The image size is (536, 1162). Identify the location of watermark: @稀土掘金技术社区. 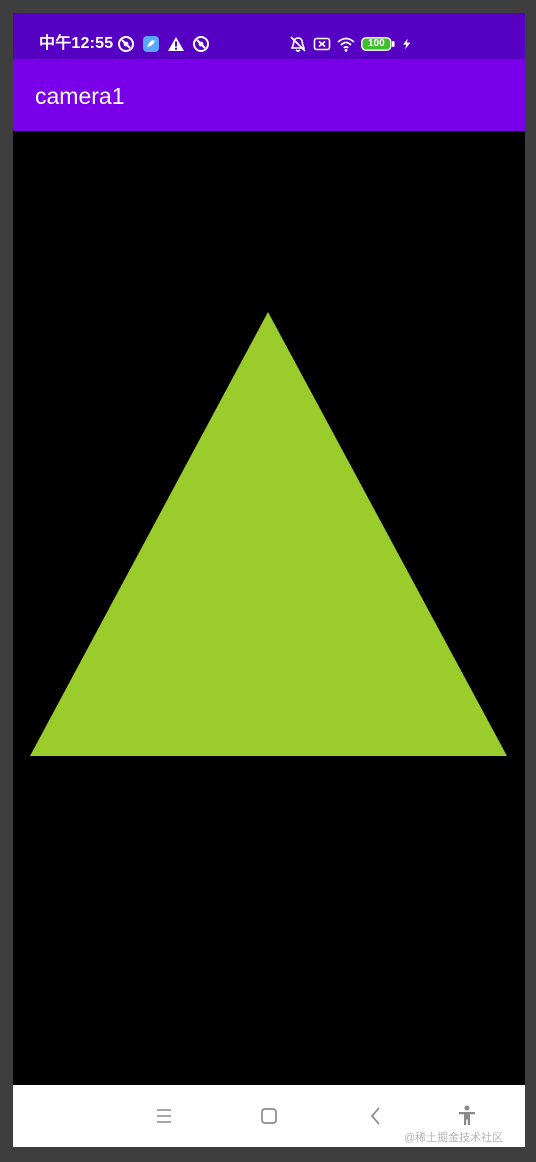
(454, 1138).